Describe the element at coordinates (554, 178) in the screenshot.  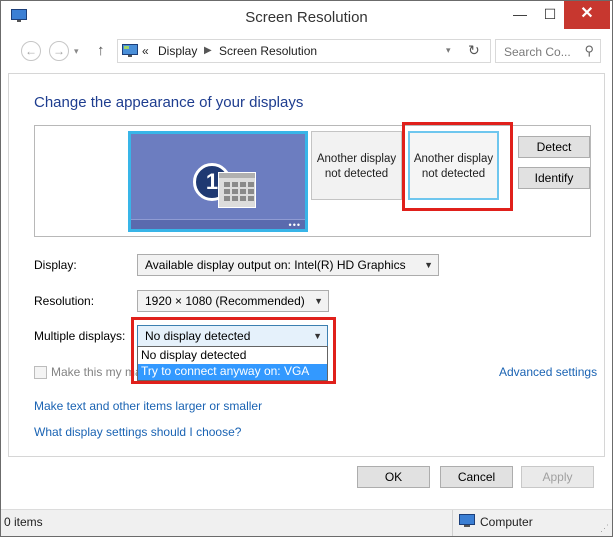
I see `identify-button: Identify` at that location.